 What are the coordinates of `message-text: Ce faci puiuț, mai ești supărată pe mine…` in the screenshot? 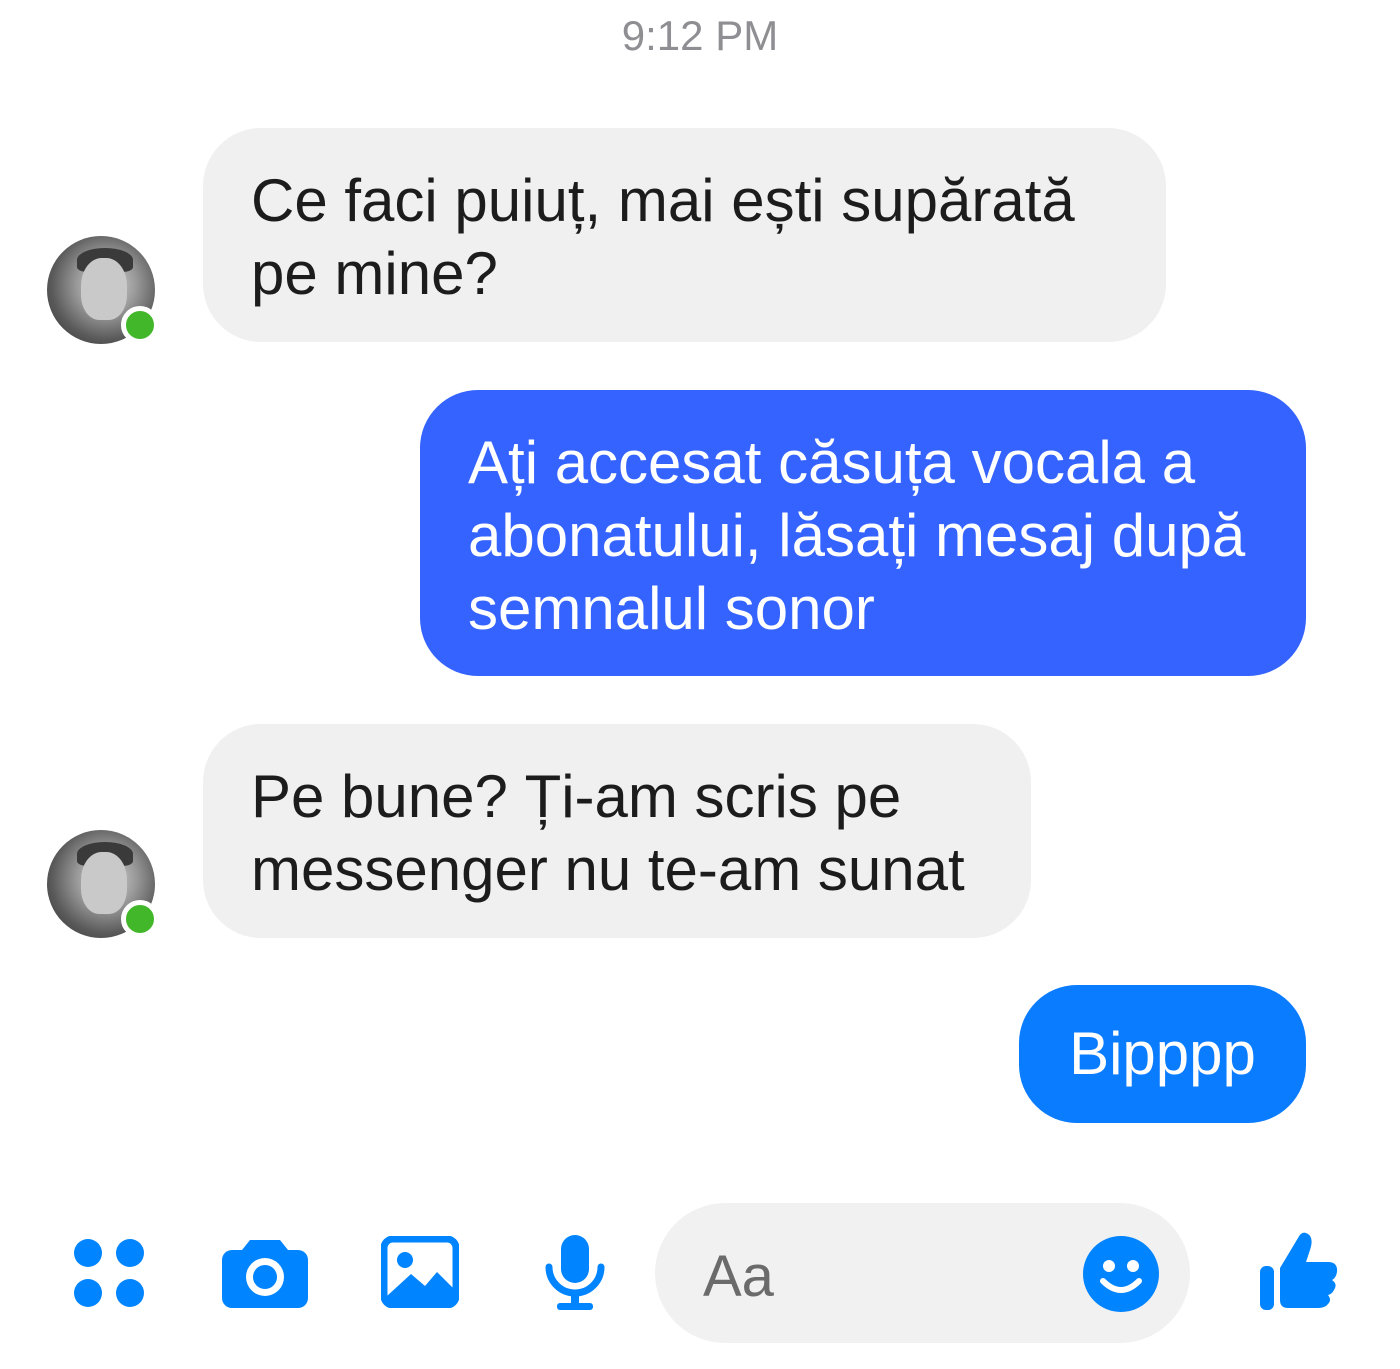 It's located at (663, 237).